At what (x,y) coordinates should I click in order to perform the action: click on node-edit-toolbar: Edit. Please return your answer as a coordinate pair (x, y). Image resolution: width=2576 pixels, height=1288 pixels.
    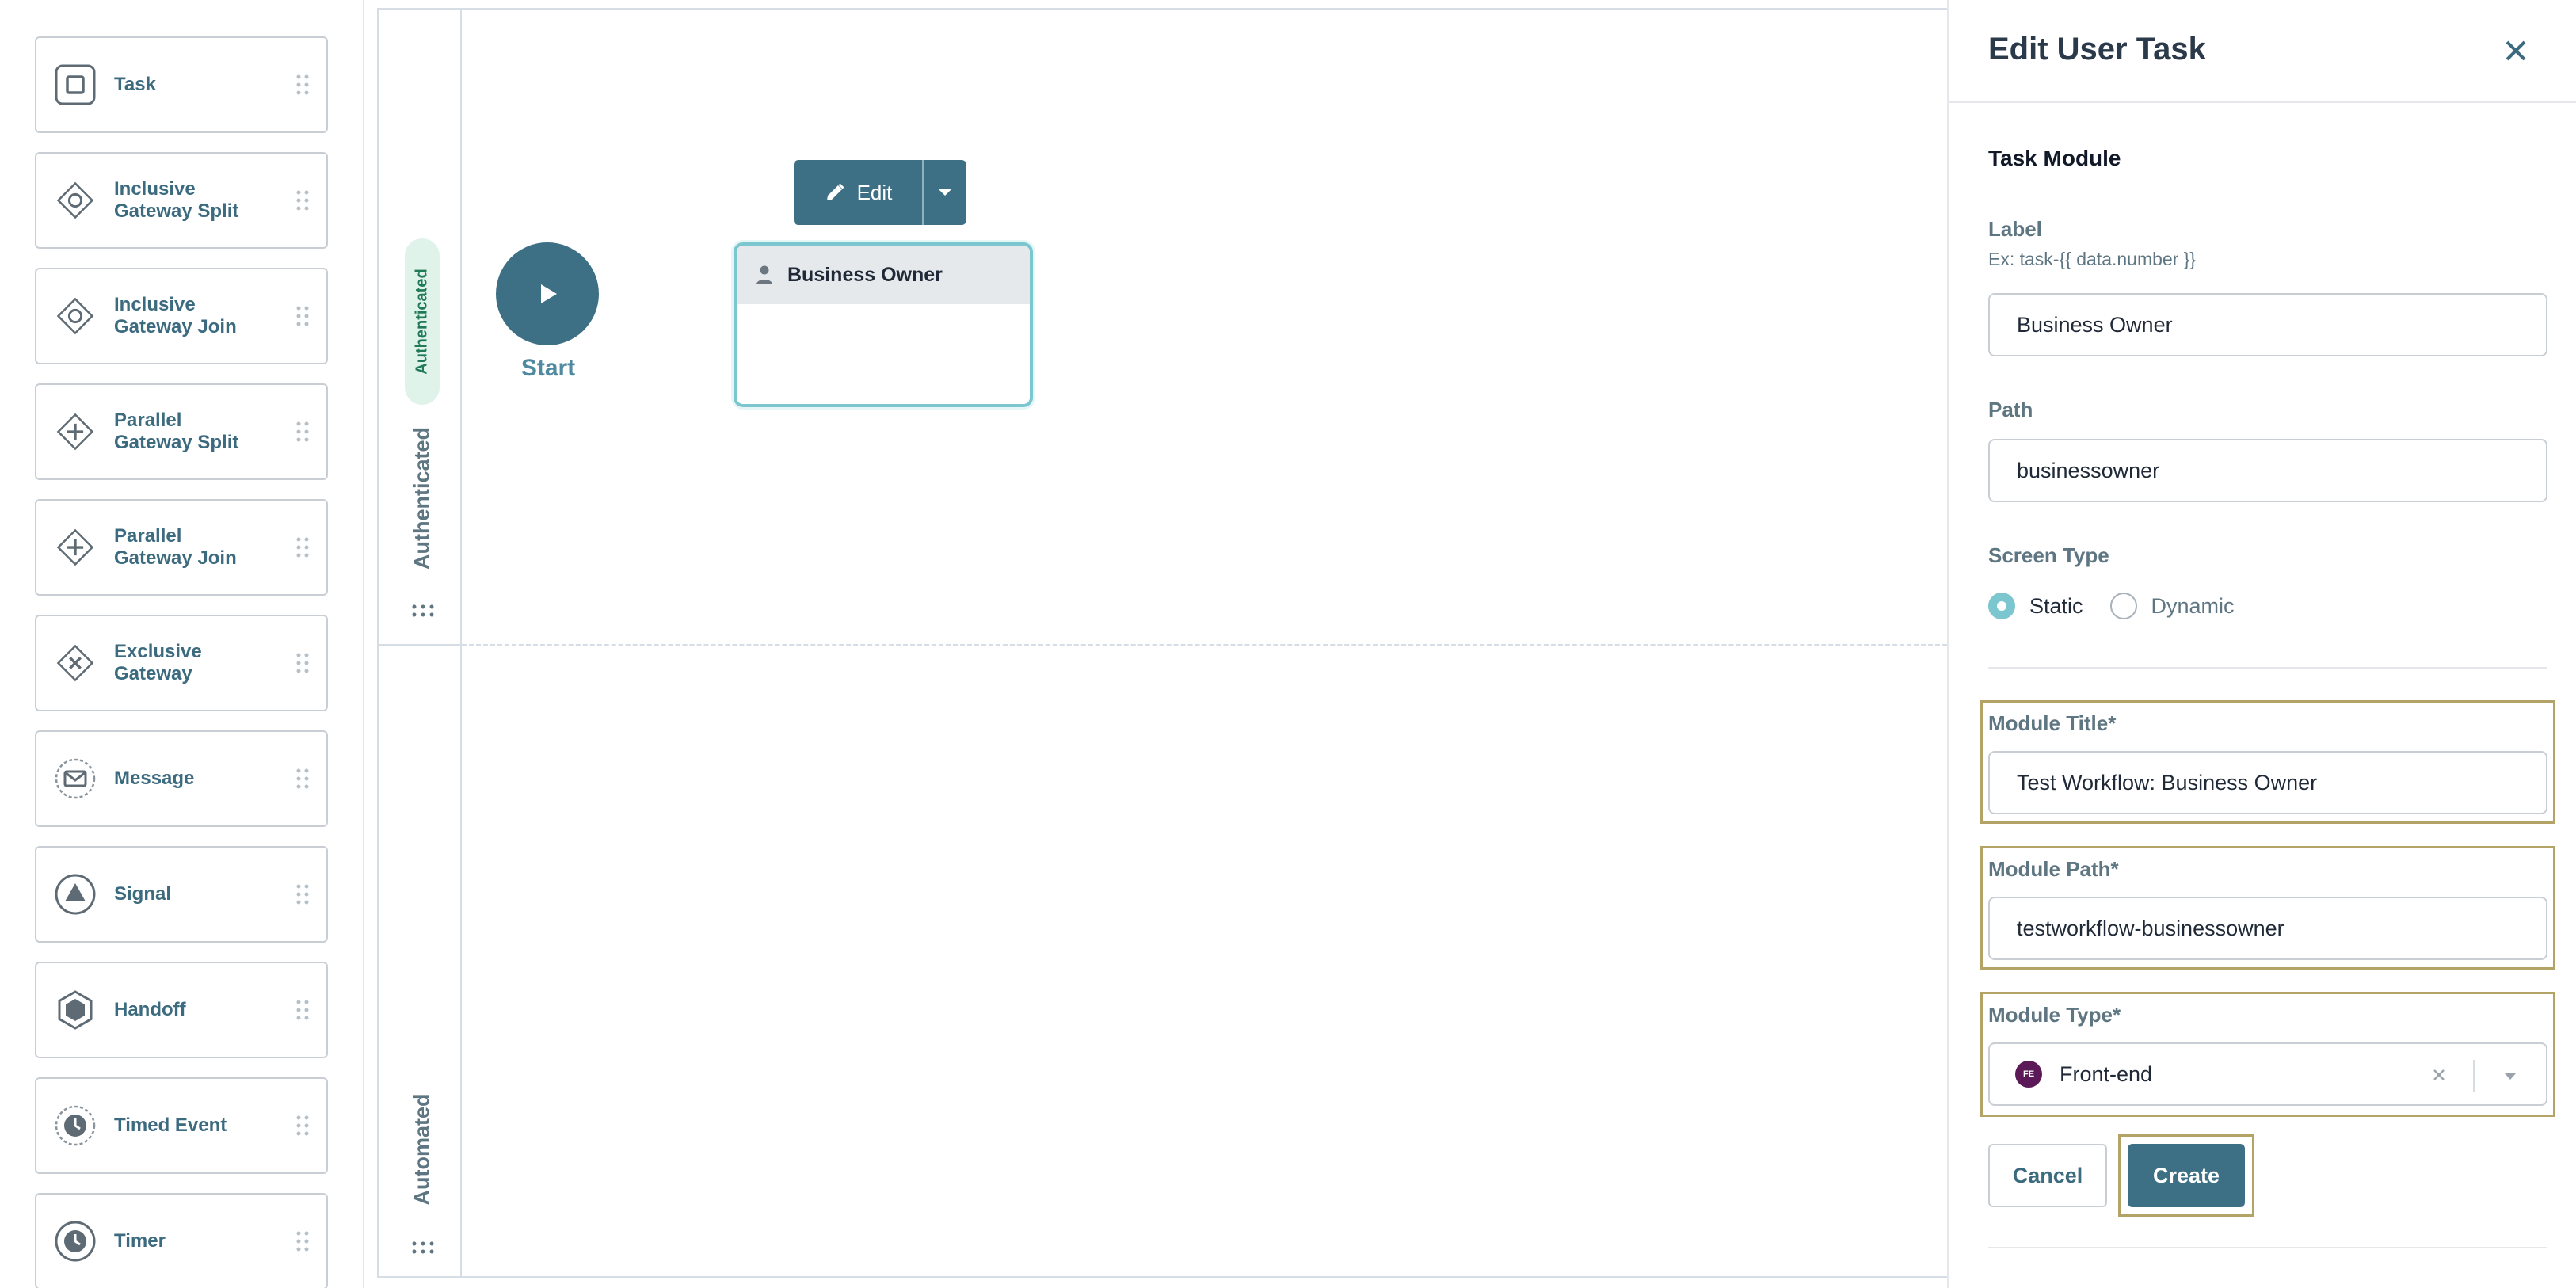
    Looking at the image, I should click on (880, 193).